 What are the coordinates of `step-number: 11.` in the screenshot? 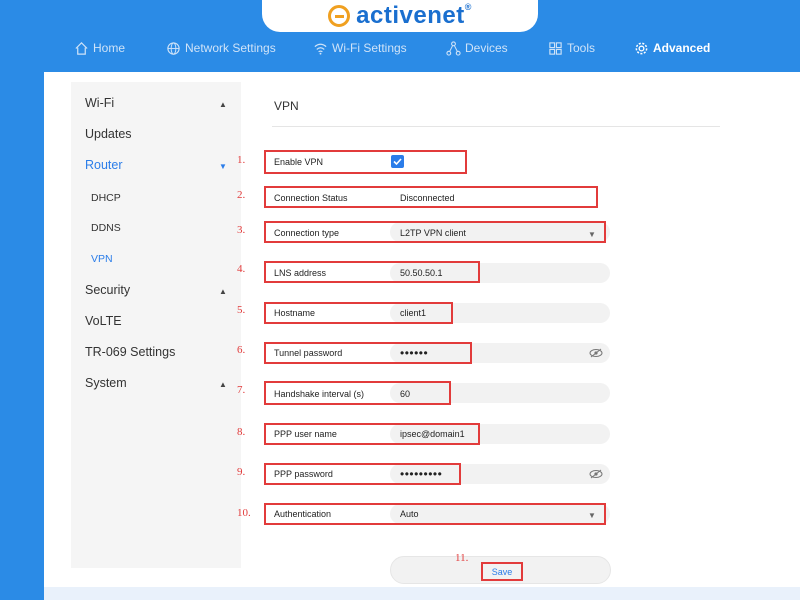 It's located at (462, 558).